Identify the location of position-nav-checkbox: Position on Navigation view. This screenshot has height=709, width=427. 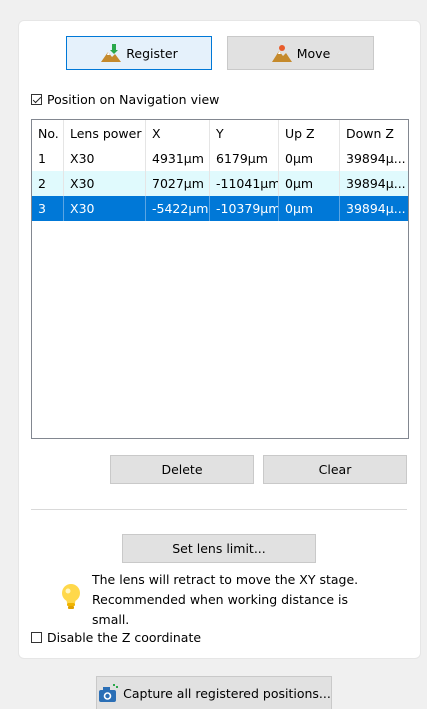
(125, 99).